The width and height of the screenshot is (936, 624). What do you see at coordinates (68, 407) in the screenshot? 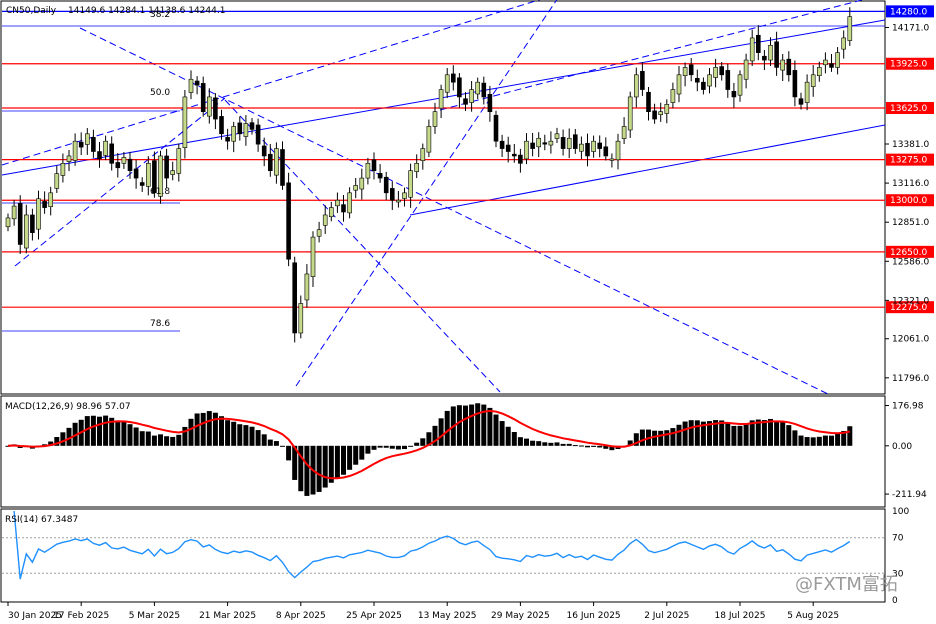
I see `macd-title: MACD(12,26,9) 98.96 57.07` at bounding box center [68, 407].